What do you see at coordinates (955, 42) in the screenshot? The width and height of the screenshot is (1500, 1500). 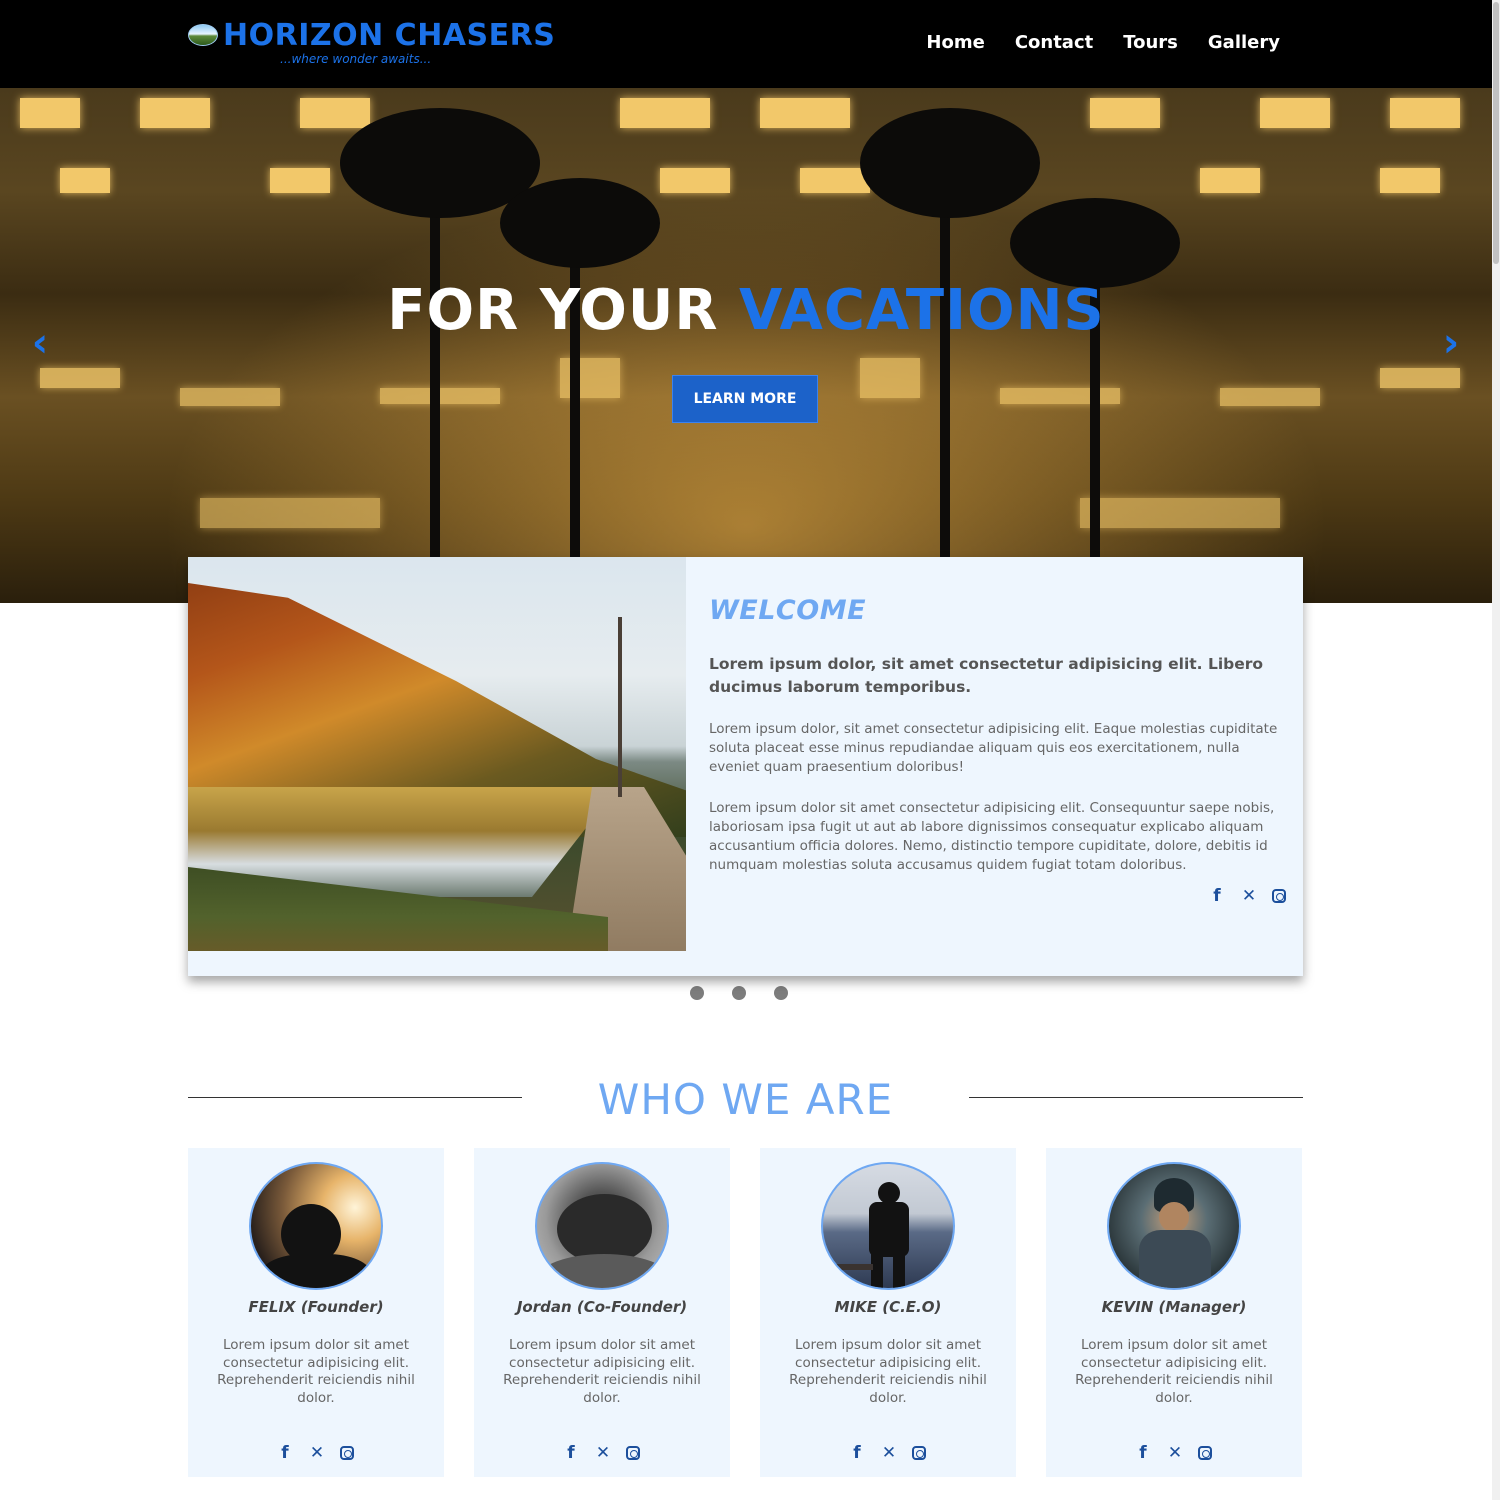 I see `nav-home: Home` at bounding box center [955, 42].